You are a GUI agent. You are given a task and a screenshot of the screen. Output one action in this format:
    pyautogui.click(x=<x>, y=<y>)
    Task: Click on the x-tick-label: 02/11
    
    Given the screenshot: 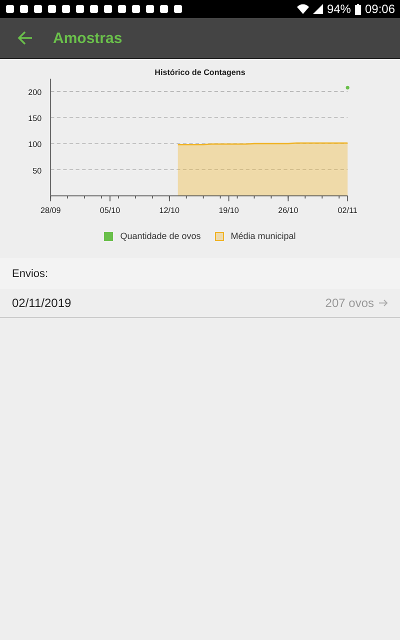 What is the action you would take?
    pyautogui.click(x=348, y=210)
    